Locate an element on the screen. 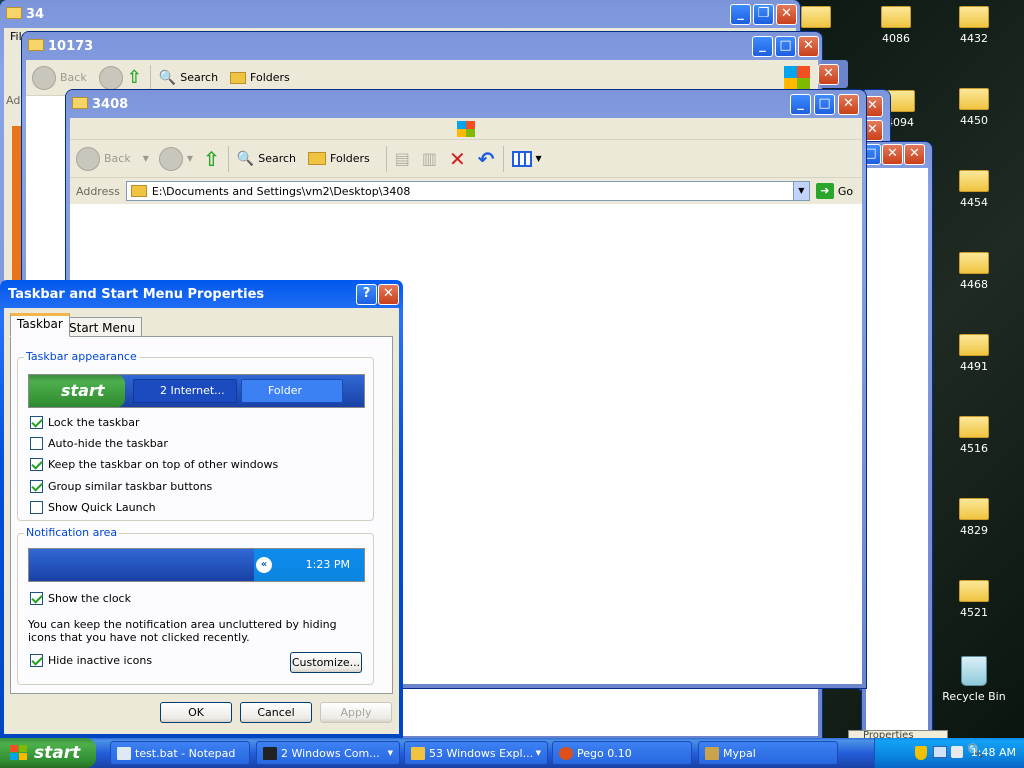  window-10173-titlebar: 10173 is located at coordinates (422, 46).